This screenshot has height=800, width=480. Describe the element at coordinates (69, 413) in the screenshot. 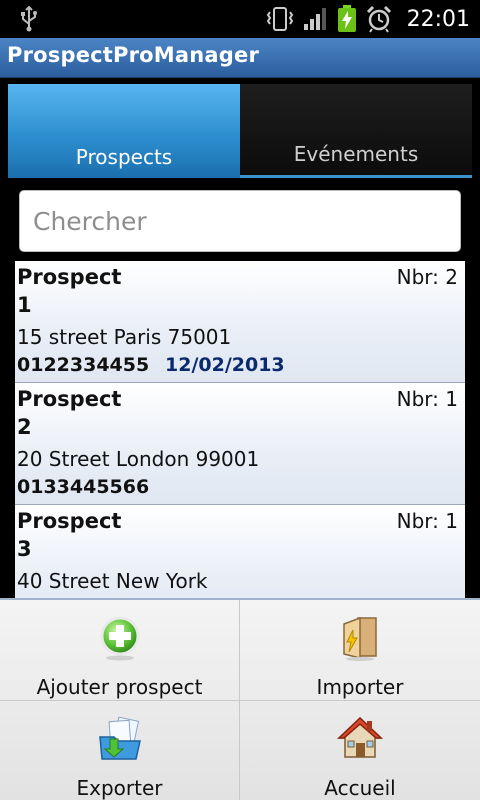

I see `prospect-name: Prospect 2` at that location.